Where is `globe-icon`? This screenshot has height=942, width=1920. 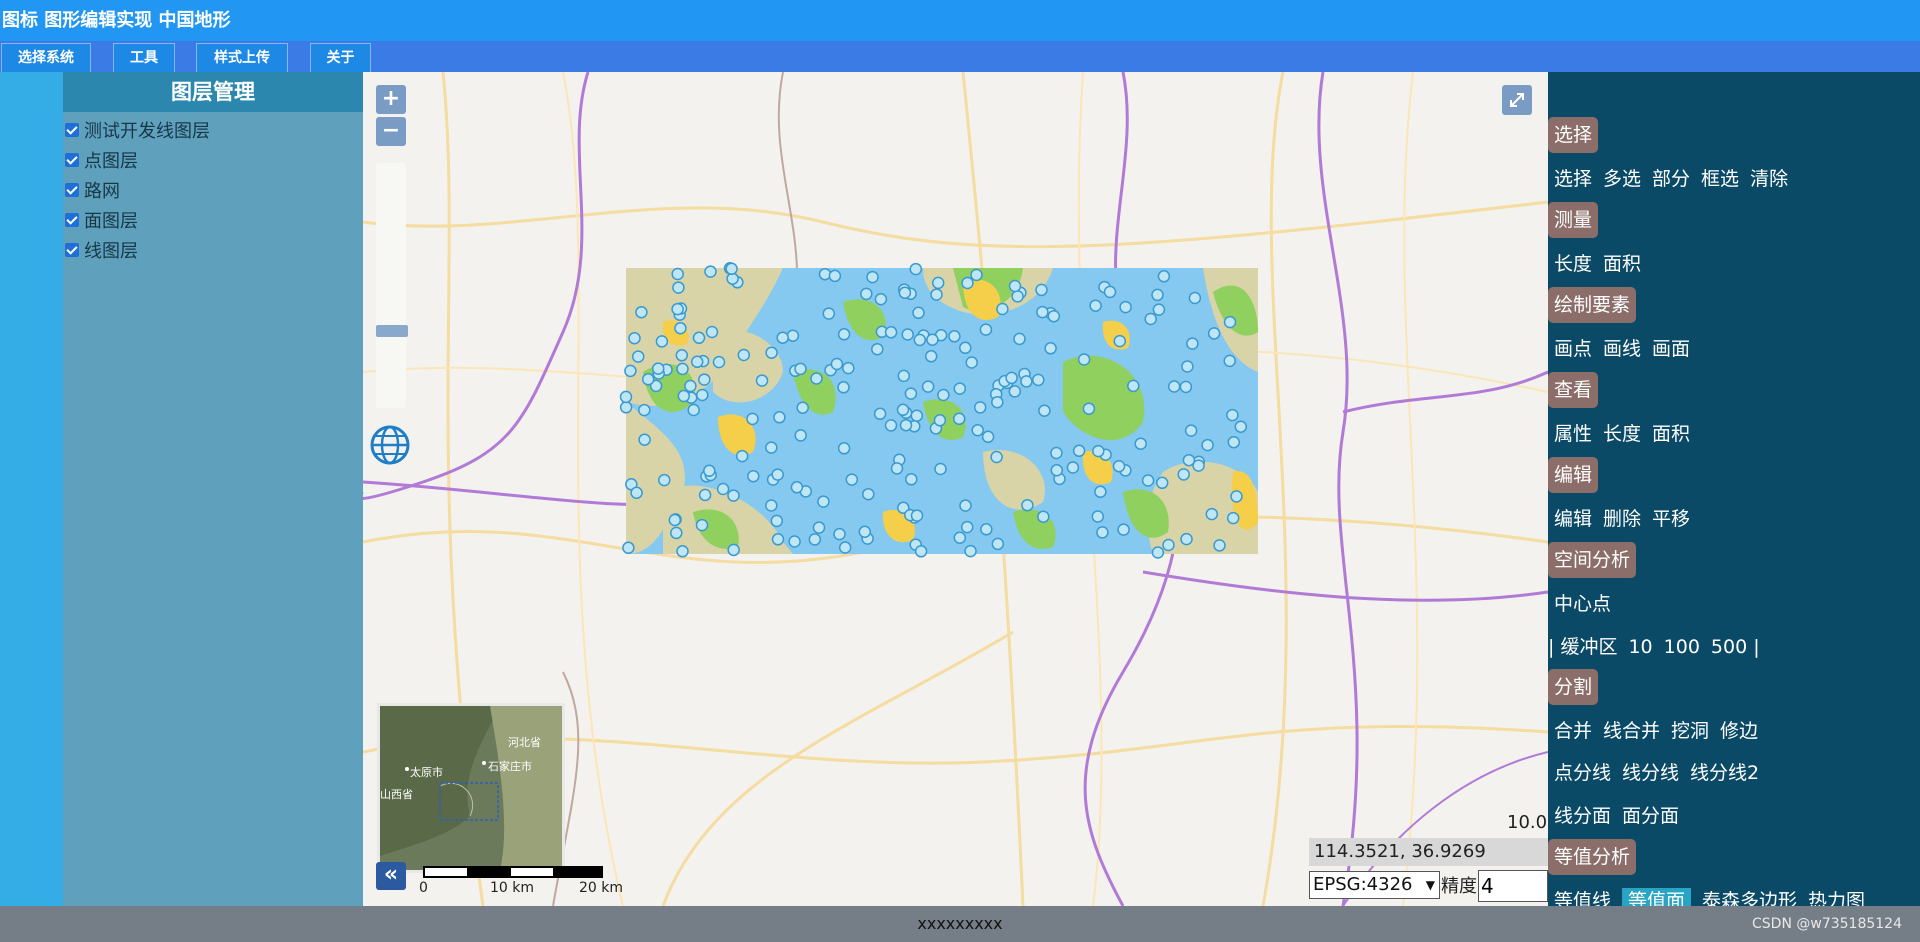 globe-icon is located at coordinates (390, 447).